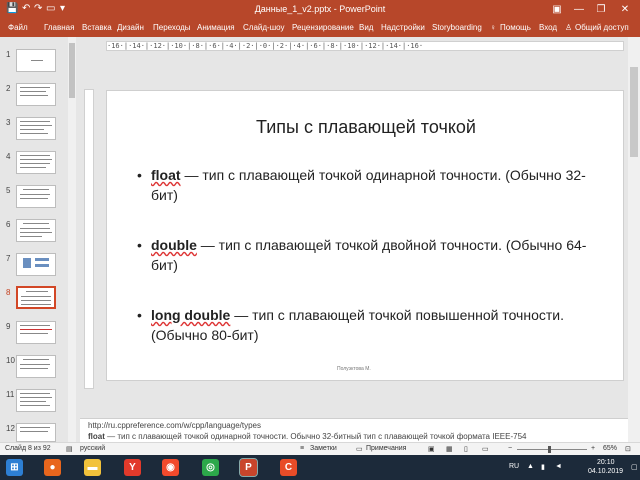  Describe the element at coordinates (8, 224) in the screenshot. I see `thumb-number: 6` at that location.